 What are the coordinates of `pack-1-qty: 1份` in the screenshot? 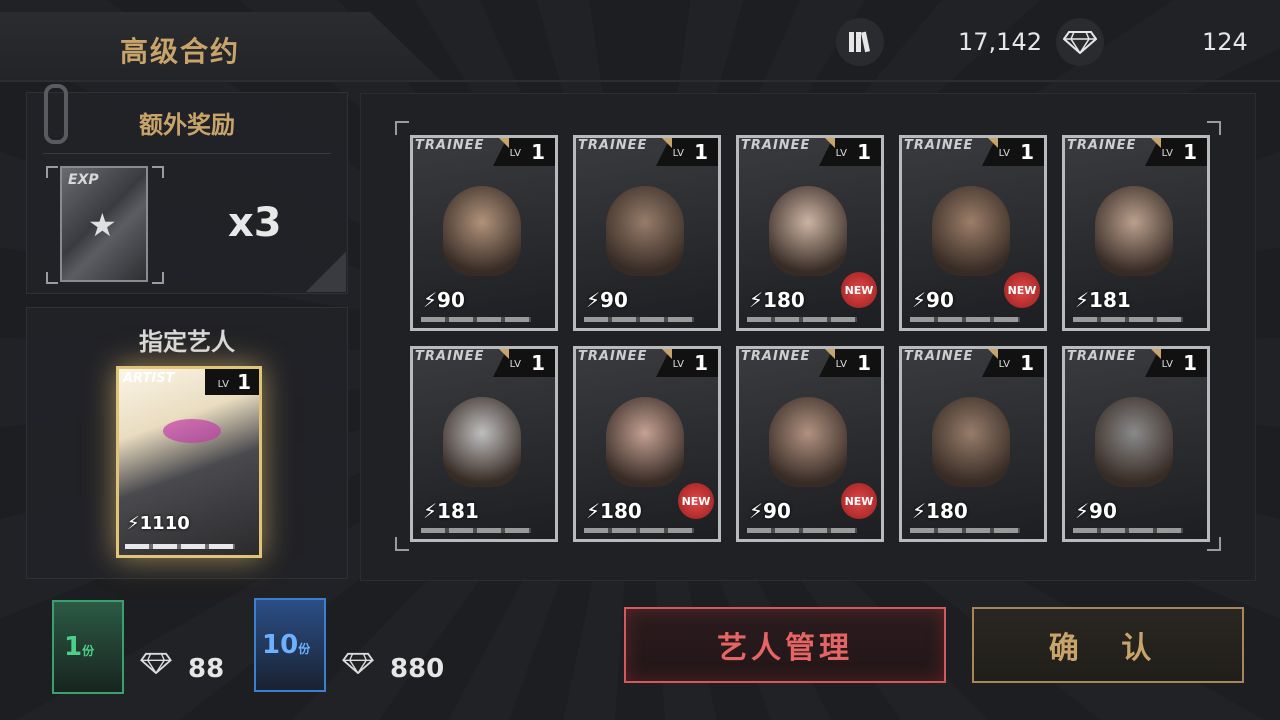 It's located at (79, 647).